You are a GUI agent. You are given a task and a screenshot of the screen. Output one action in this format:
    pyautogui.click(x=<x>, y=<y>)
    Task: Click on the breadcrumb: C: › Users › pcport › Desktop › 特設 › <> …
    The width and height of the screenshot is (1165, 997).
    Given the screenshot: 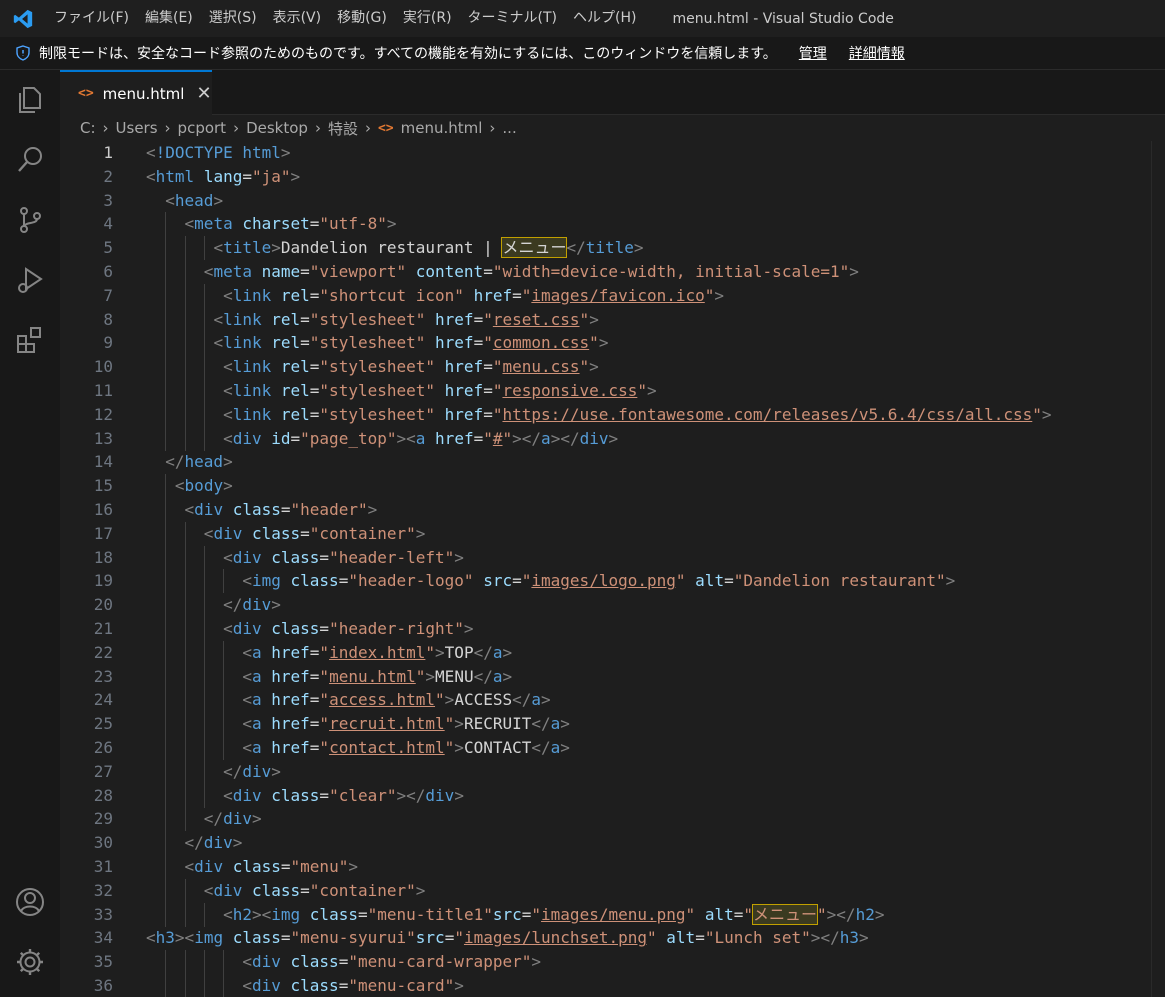 What is the action you would take?
    pyautogui.click(x=612, y=128)
    